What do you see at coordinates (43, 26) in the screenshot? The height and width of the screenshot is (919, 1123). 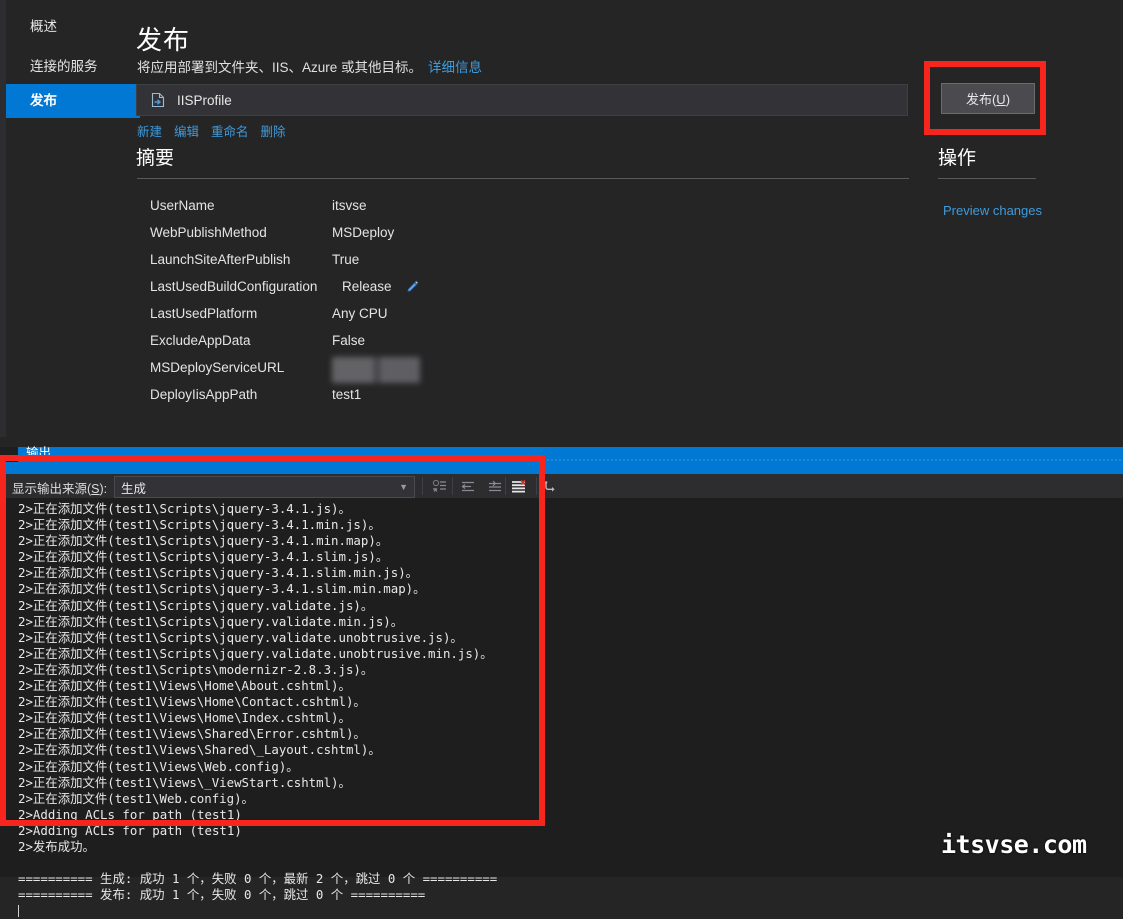 I see `sidebar-item-label: 概述` at bounding box center [43, 26].